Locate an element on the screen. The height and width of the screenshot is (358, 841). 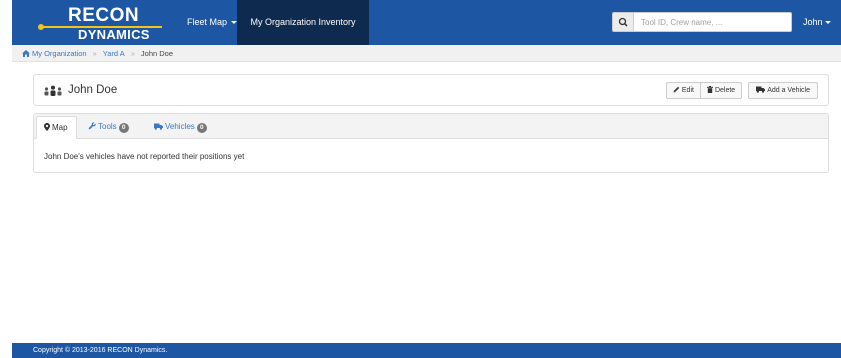
person-header-panel: John Doe Edit Delete Add a Vehicle is located at coordinates (431, 90).